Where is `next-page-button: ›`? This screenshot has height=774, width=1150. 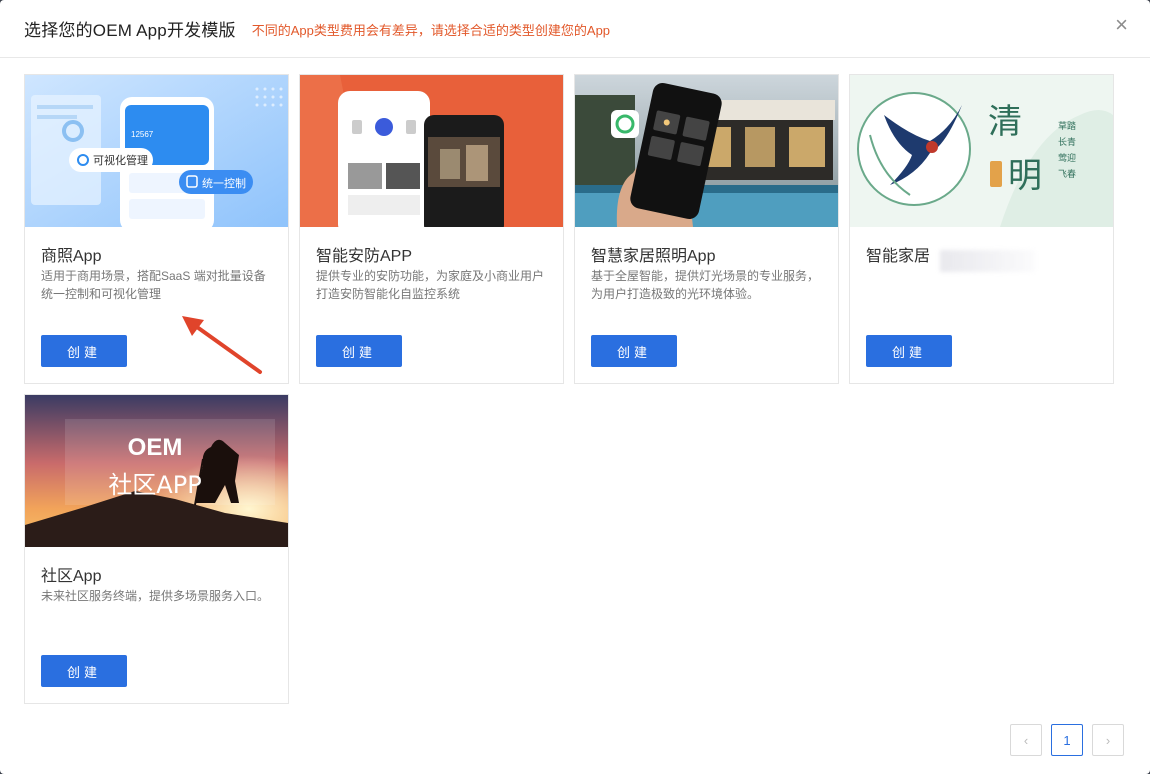 next-page-button: › is located at coordinates (1108, 740).